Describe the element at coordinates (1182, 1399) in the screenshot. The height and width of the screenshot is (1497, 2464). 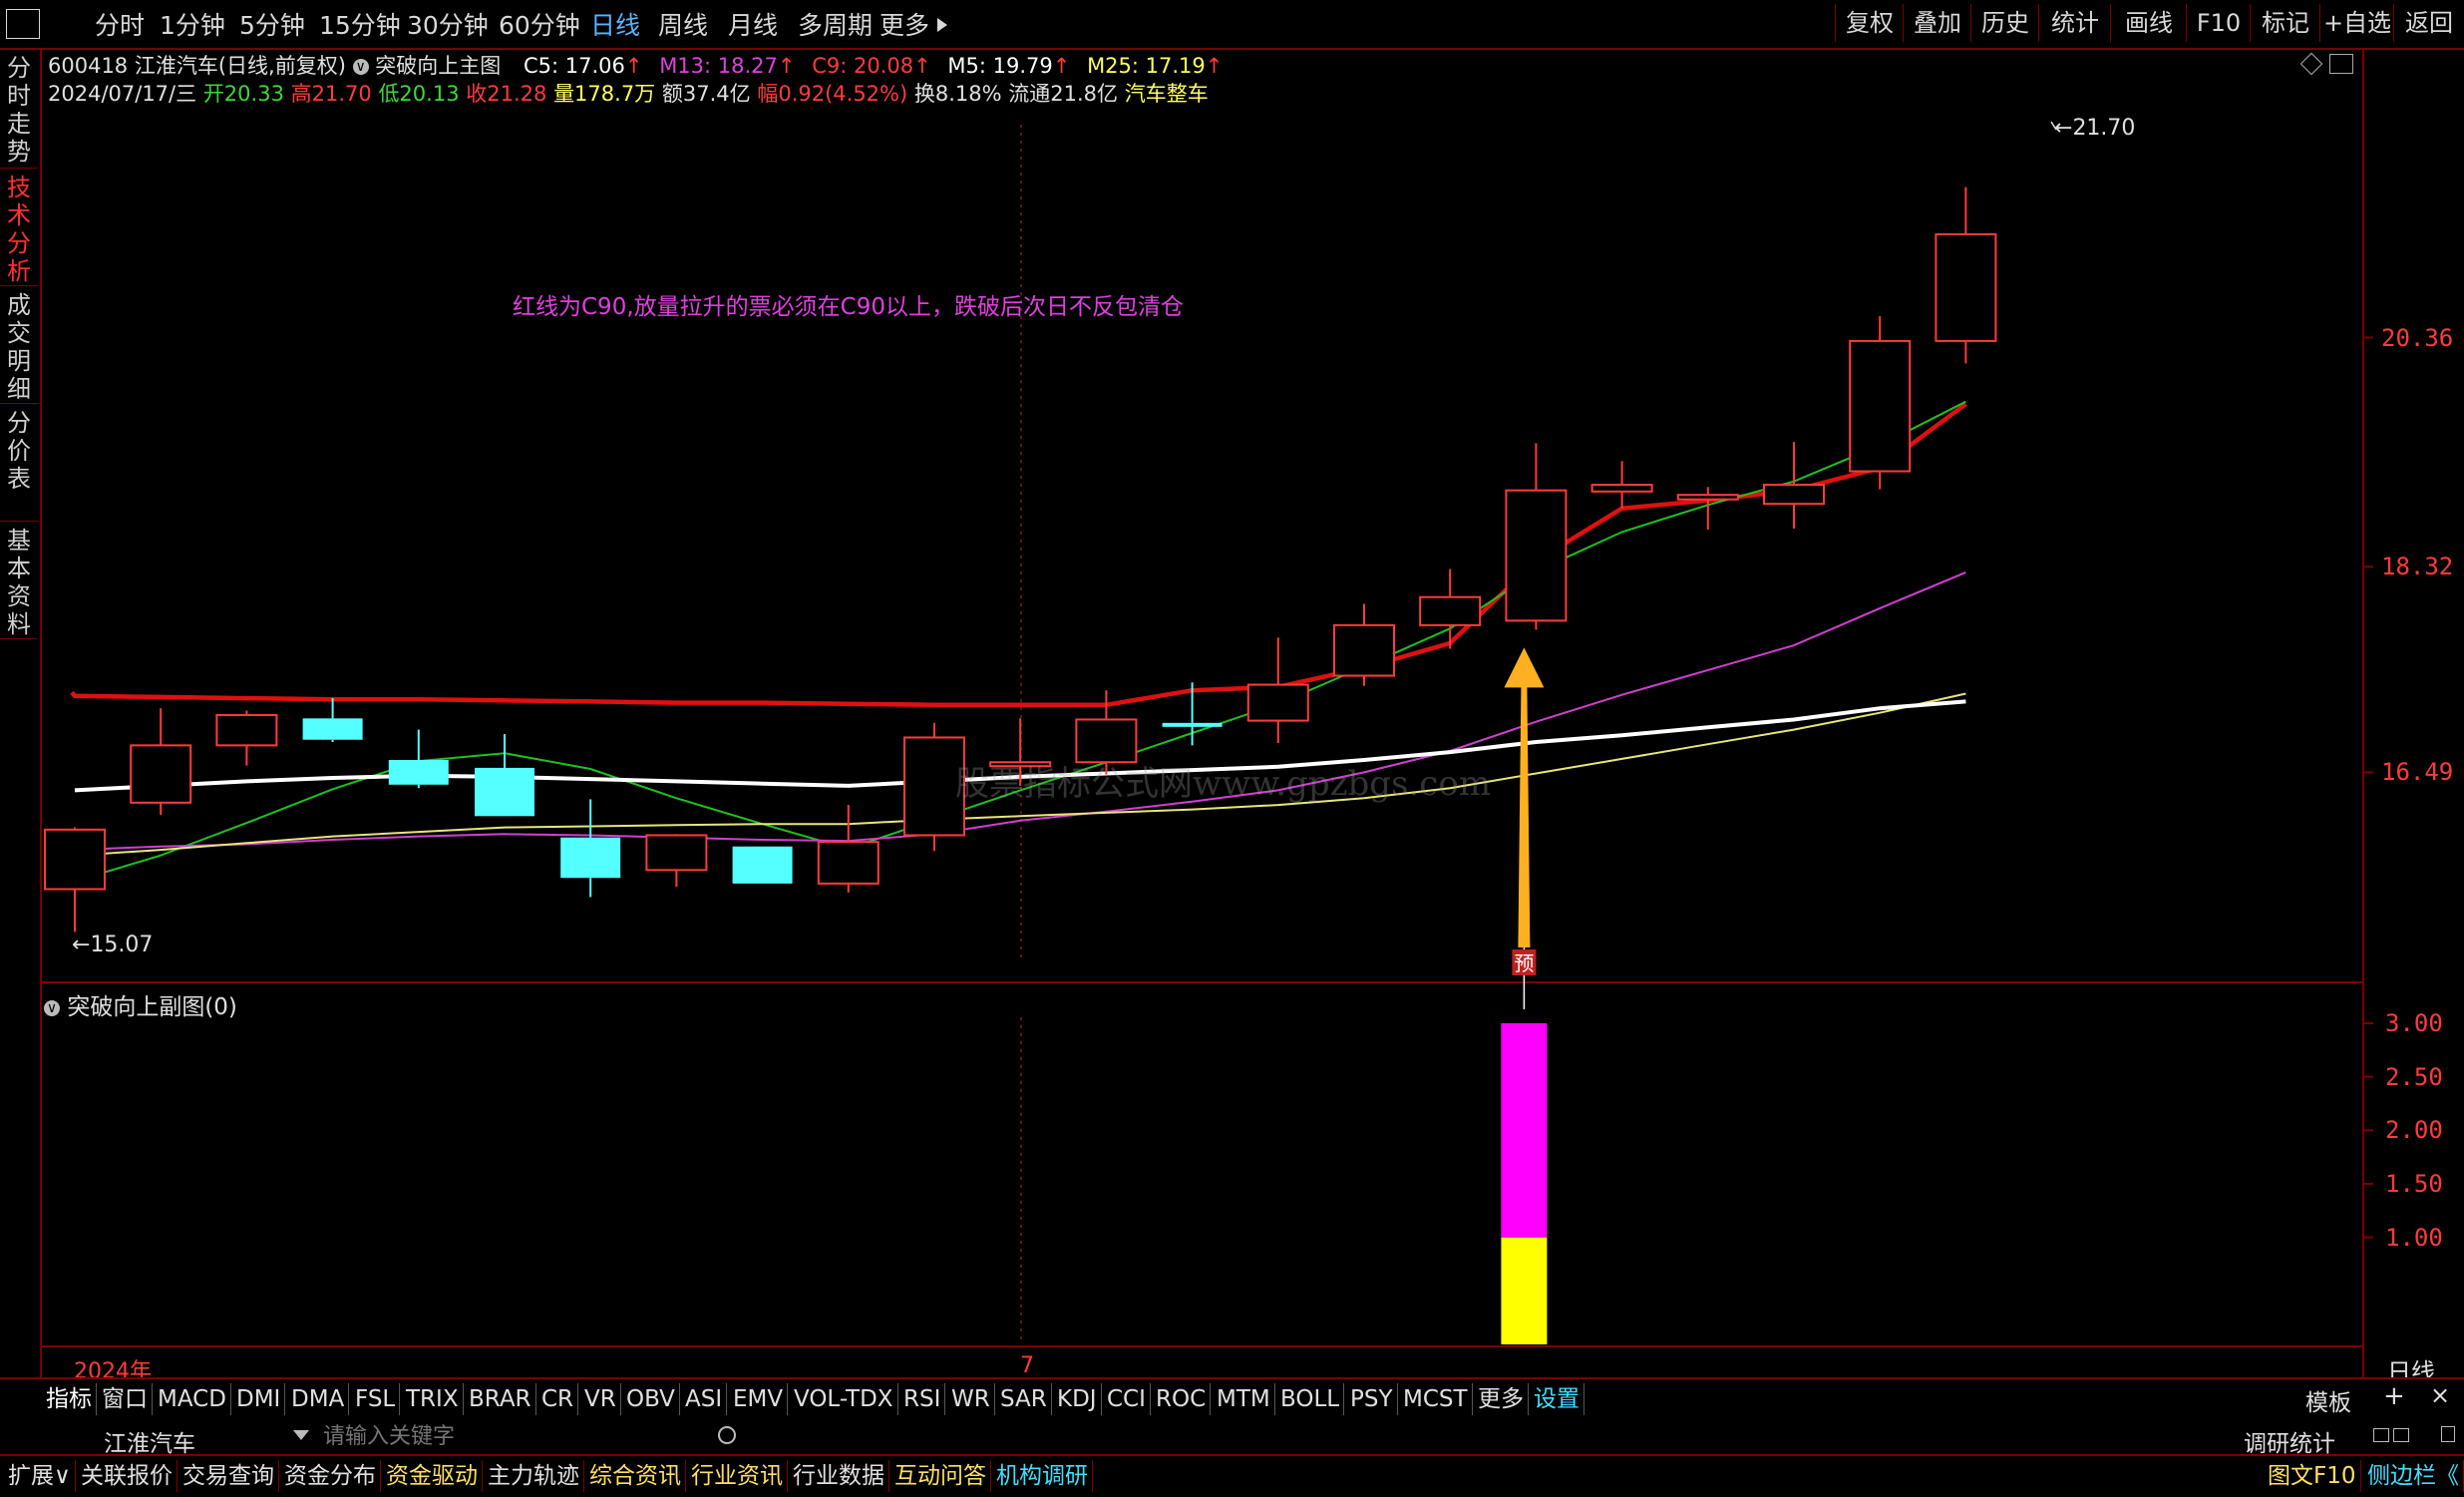
I see `indicator-tab-roc-19: ROC` at that location.